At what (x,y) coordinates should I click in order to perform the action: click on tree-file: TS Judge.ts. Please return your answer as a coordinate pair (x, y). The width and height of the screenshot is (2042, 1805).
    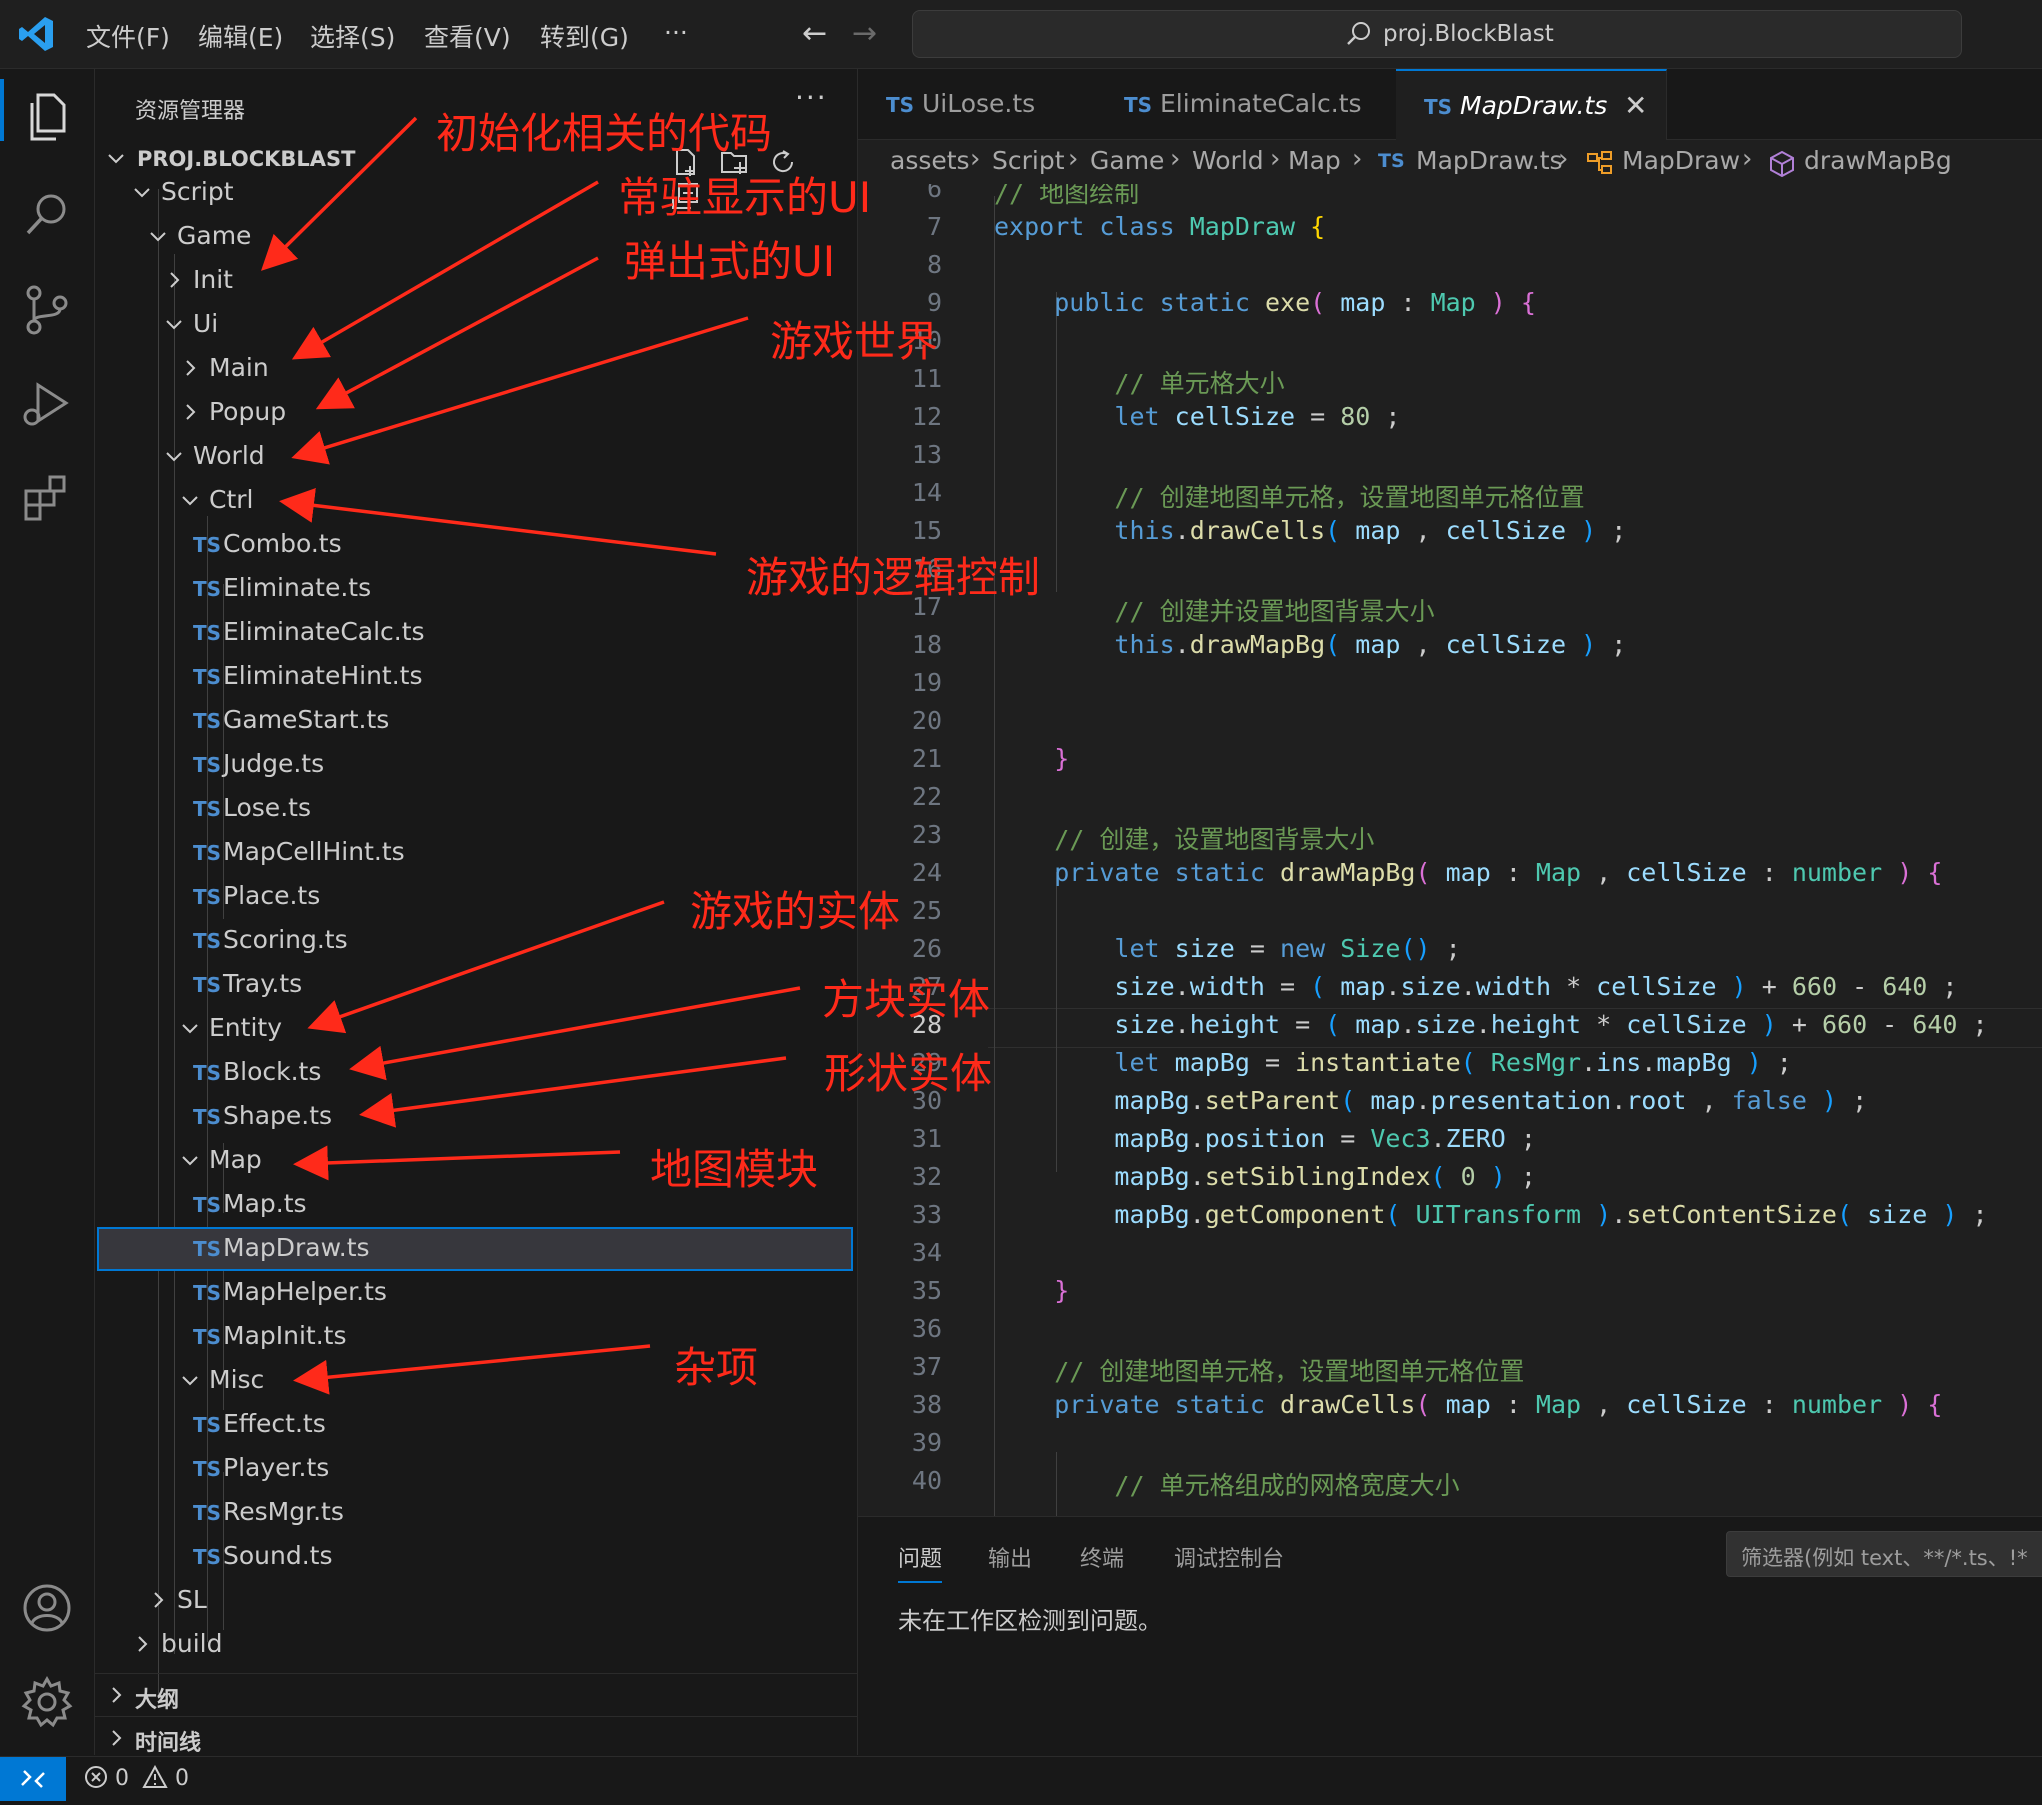
    Looking at the image, I should click on (475, 765).